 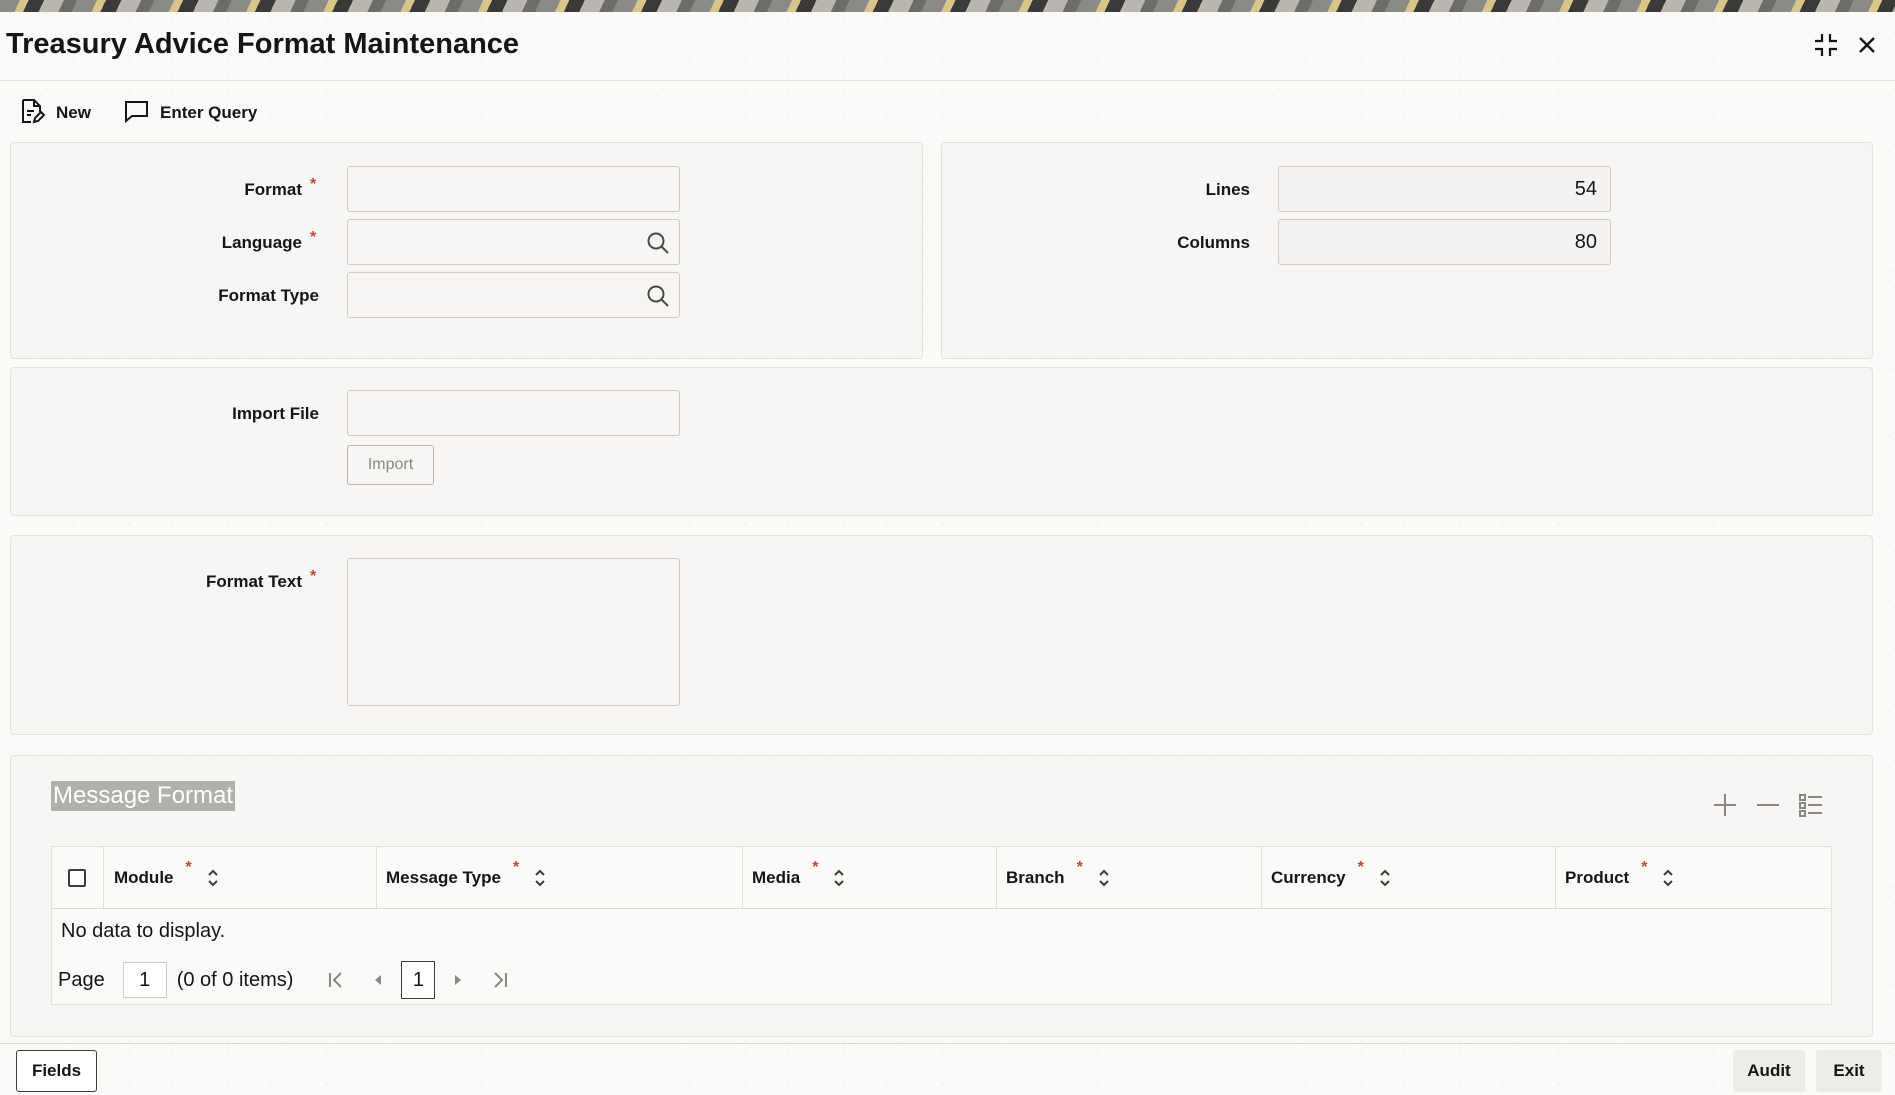 I want to click on lines-value: 54, so click(x=1585, y=189).